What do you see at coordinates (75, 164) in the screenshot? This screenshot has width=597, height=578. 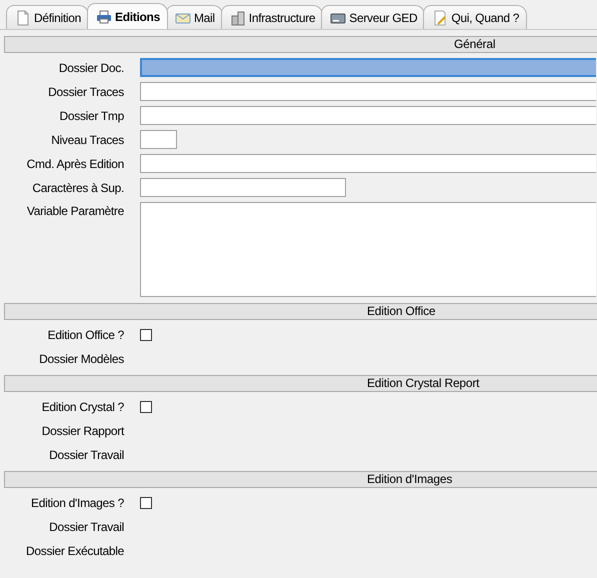 I see `field-label: Cmd. Après Edition` at bounding box center [75, 164].